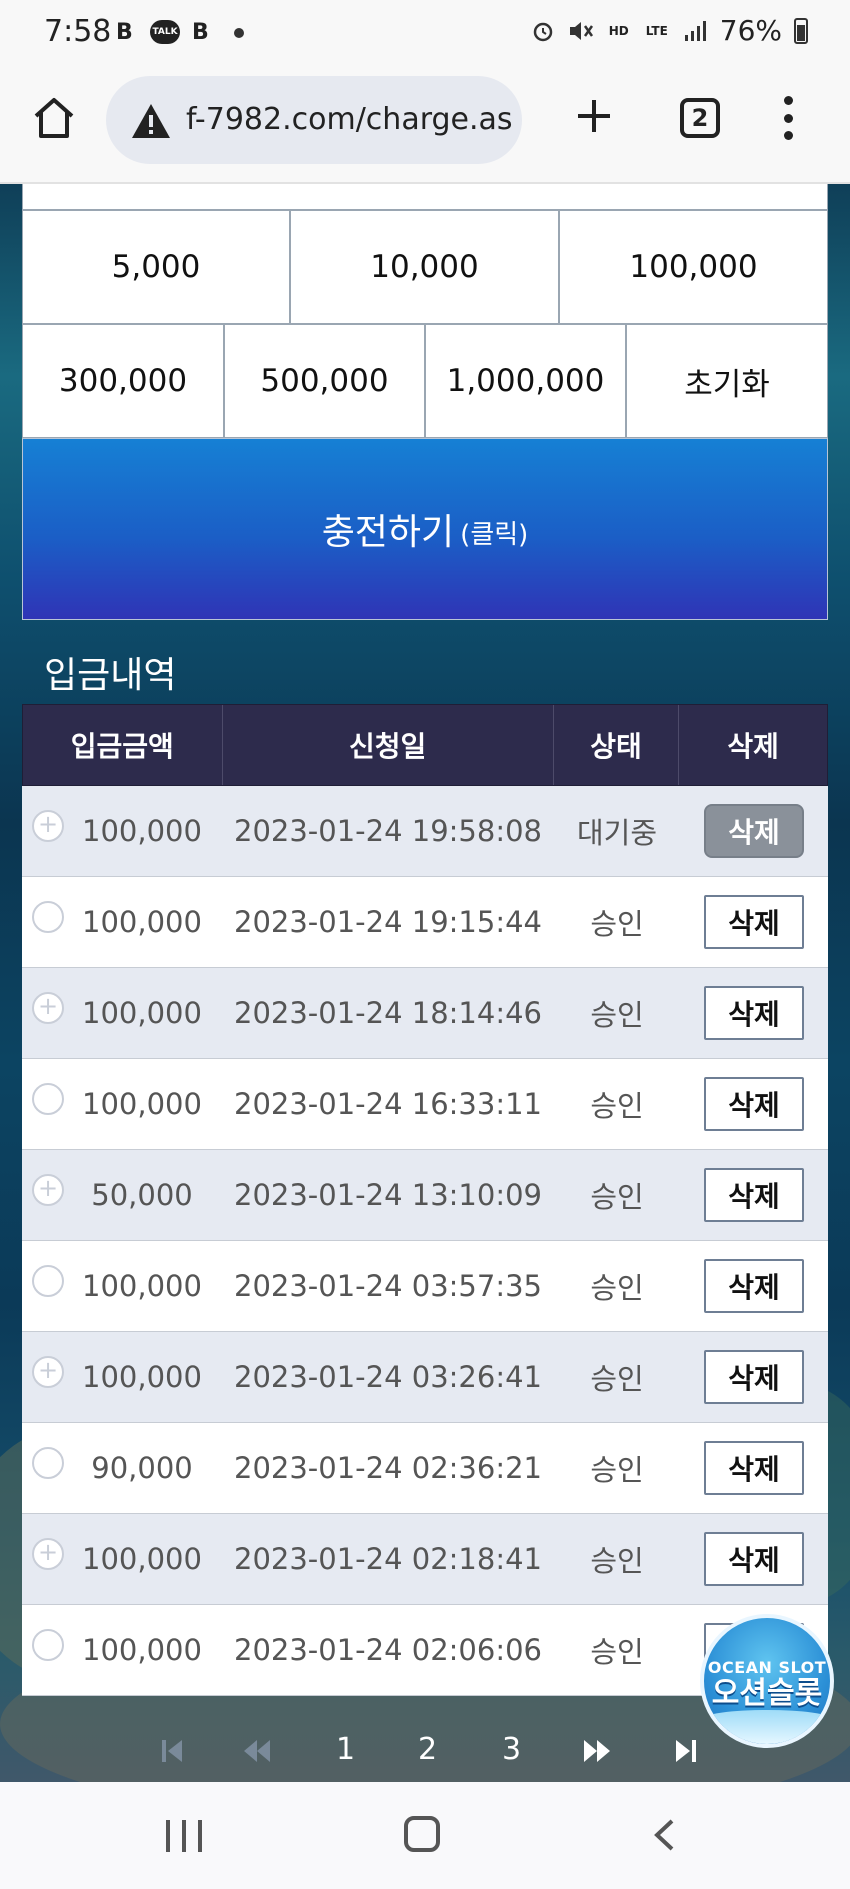 Image resolution: width=850 pixels, height=1889 pixels. I want to click on amount-5000-button: 5,000, so click(156, 267).